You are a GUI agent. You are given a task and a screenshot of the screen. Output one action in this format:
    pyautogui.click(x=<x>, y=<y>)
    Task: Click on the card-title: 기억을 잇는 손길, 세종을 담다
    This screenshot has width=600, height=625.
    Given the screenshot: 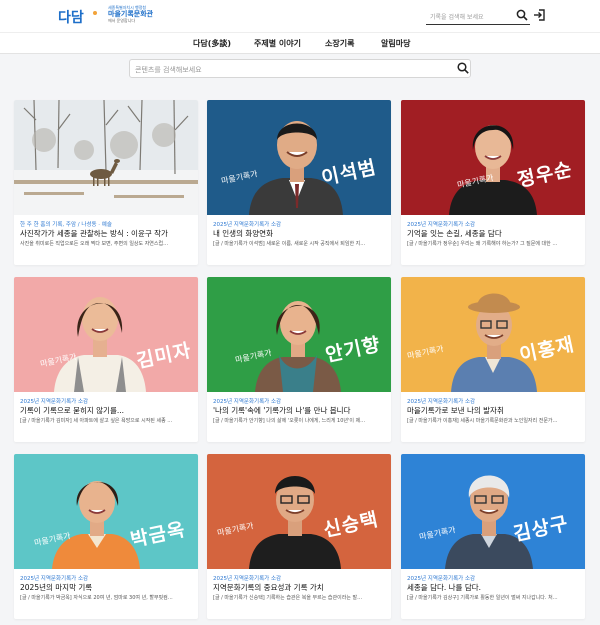 What is the action you would take?
    pyautogui.click(x=495, y=233)
    